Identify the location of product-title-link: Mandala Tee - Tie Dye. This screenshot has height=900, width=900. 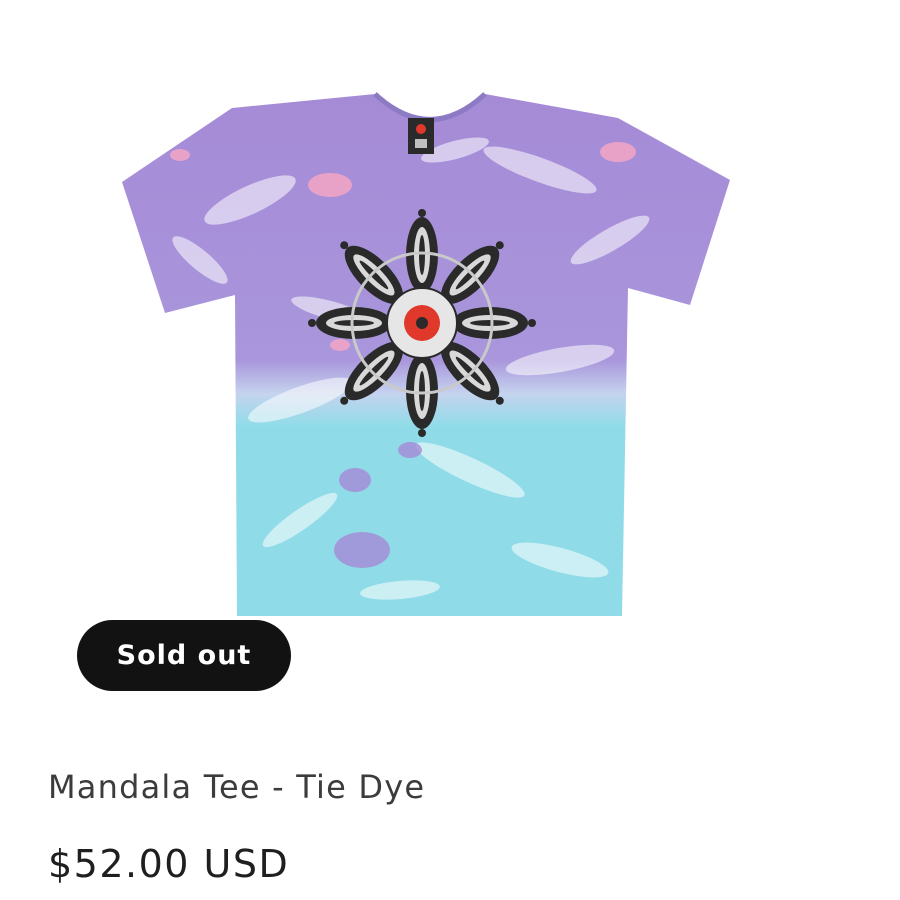
(236, 787).